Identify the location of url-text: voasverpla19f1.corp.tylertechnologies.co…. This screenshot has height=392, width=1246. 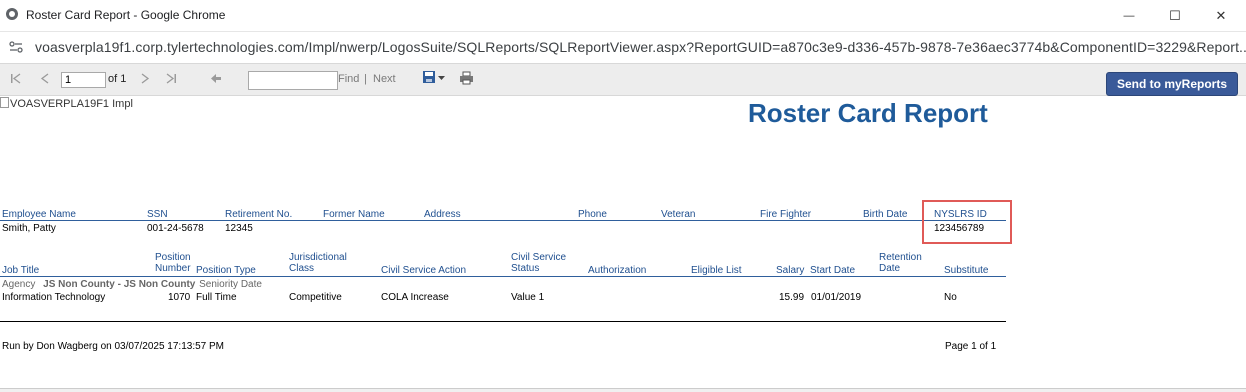
(640, 47).